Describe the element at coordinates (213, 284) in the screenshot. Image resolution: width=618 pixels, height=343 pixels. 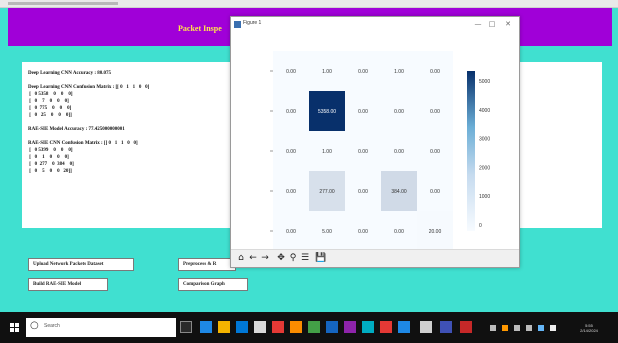
I see `comparison-graph-button: Comparison Graph` at that location.